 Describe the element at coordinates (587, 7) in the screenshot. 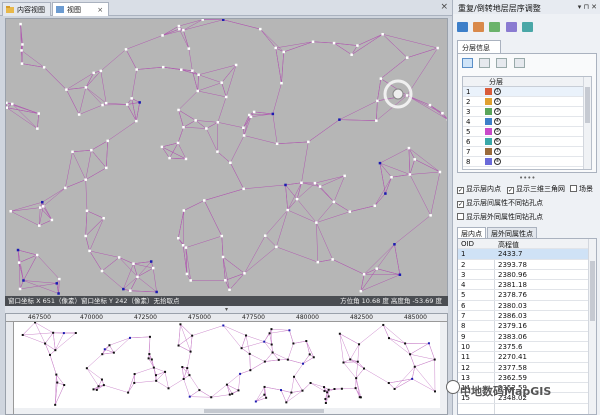

I see `panel-window-controls: ▾ ⊓ ✕` at that location.